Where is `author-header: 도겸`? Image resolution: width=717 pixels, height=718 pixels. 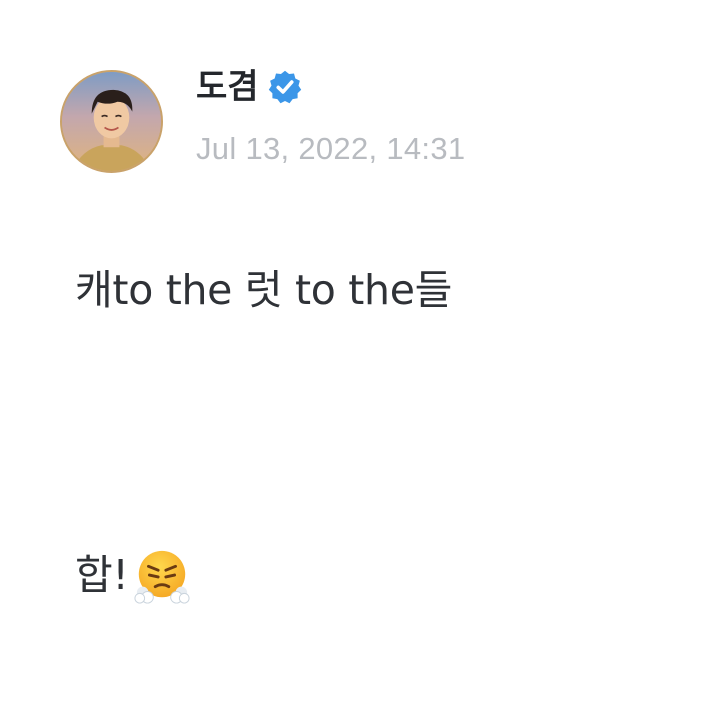
author-header: 도겸 is located at coordinates (249, 87).